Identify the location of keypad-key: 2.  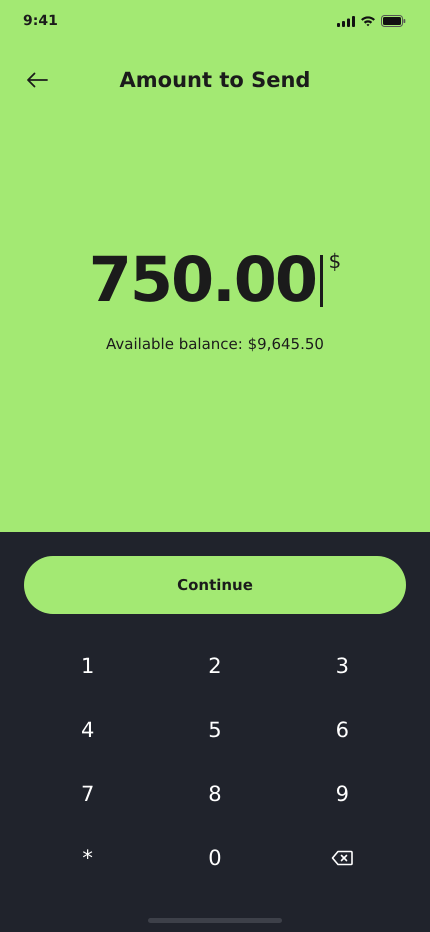
(215, 666).